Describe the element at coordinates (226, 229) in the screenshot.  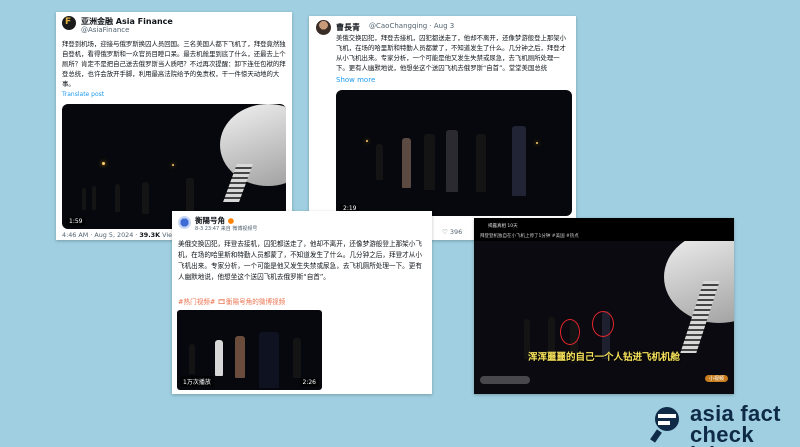
I see `post-meta: 8-3 23:47 来自 微博视频号` at that location.